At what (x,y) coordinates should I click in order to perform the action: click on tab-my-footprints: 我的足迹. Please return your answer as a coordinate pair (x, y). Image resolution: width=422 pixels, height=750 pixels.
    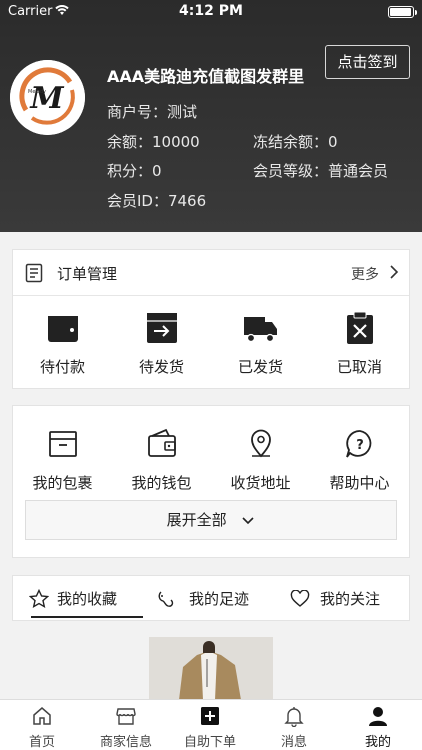
    Looking at the image, I should click on (219, 598).